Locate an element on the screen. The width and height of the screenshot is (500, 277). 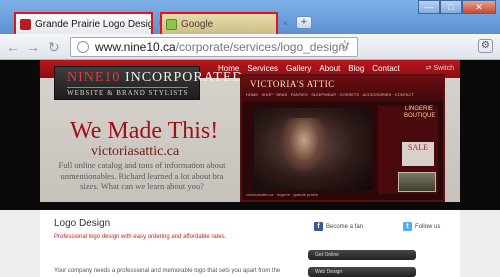
tab-close-icon: × is located at coordinates (285, 23).